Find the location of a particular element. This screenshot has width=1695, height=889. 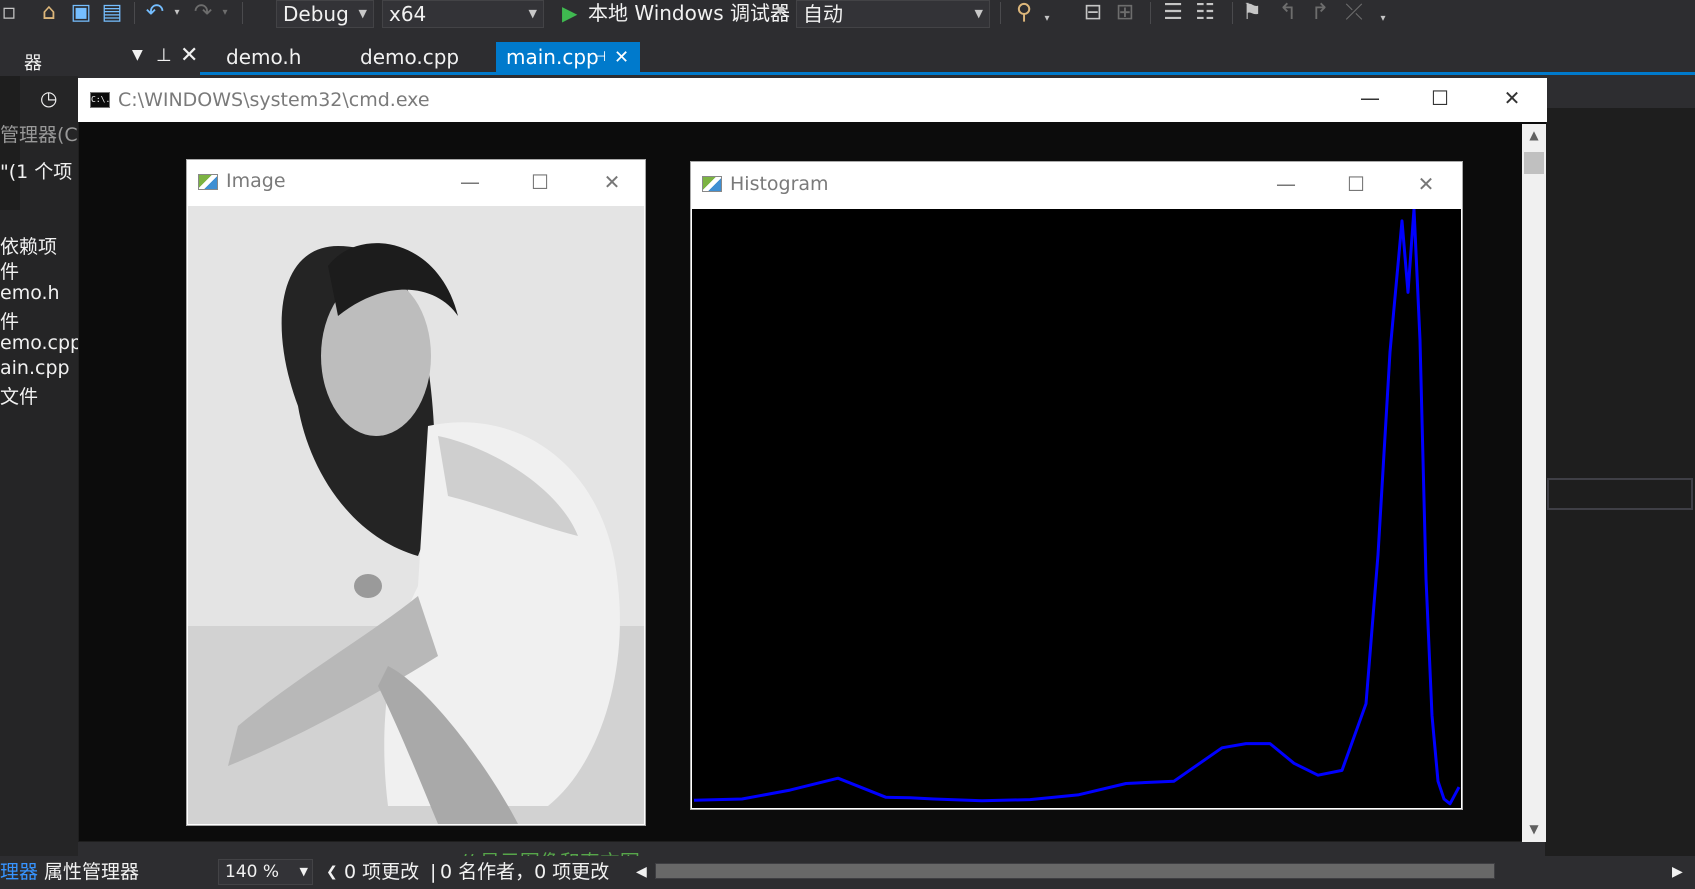

cmd-title: C:\WINDOWS\system32\cmd.exe is located at coordinates (274, 100).